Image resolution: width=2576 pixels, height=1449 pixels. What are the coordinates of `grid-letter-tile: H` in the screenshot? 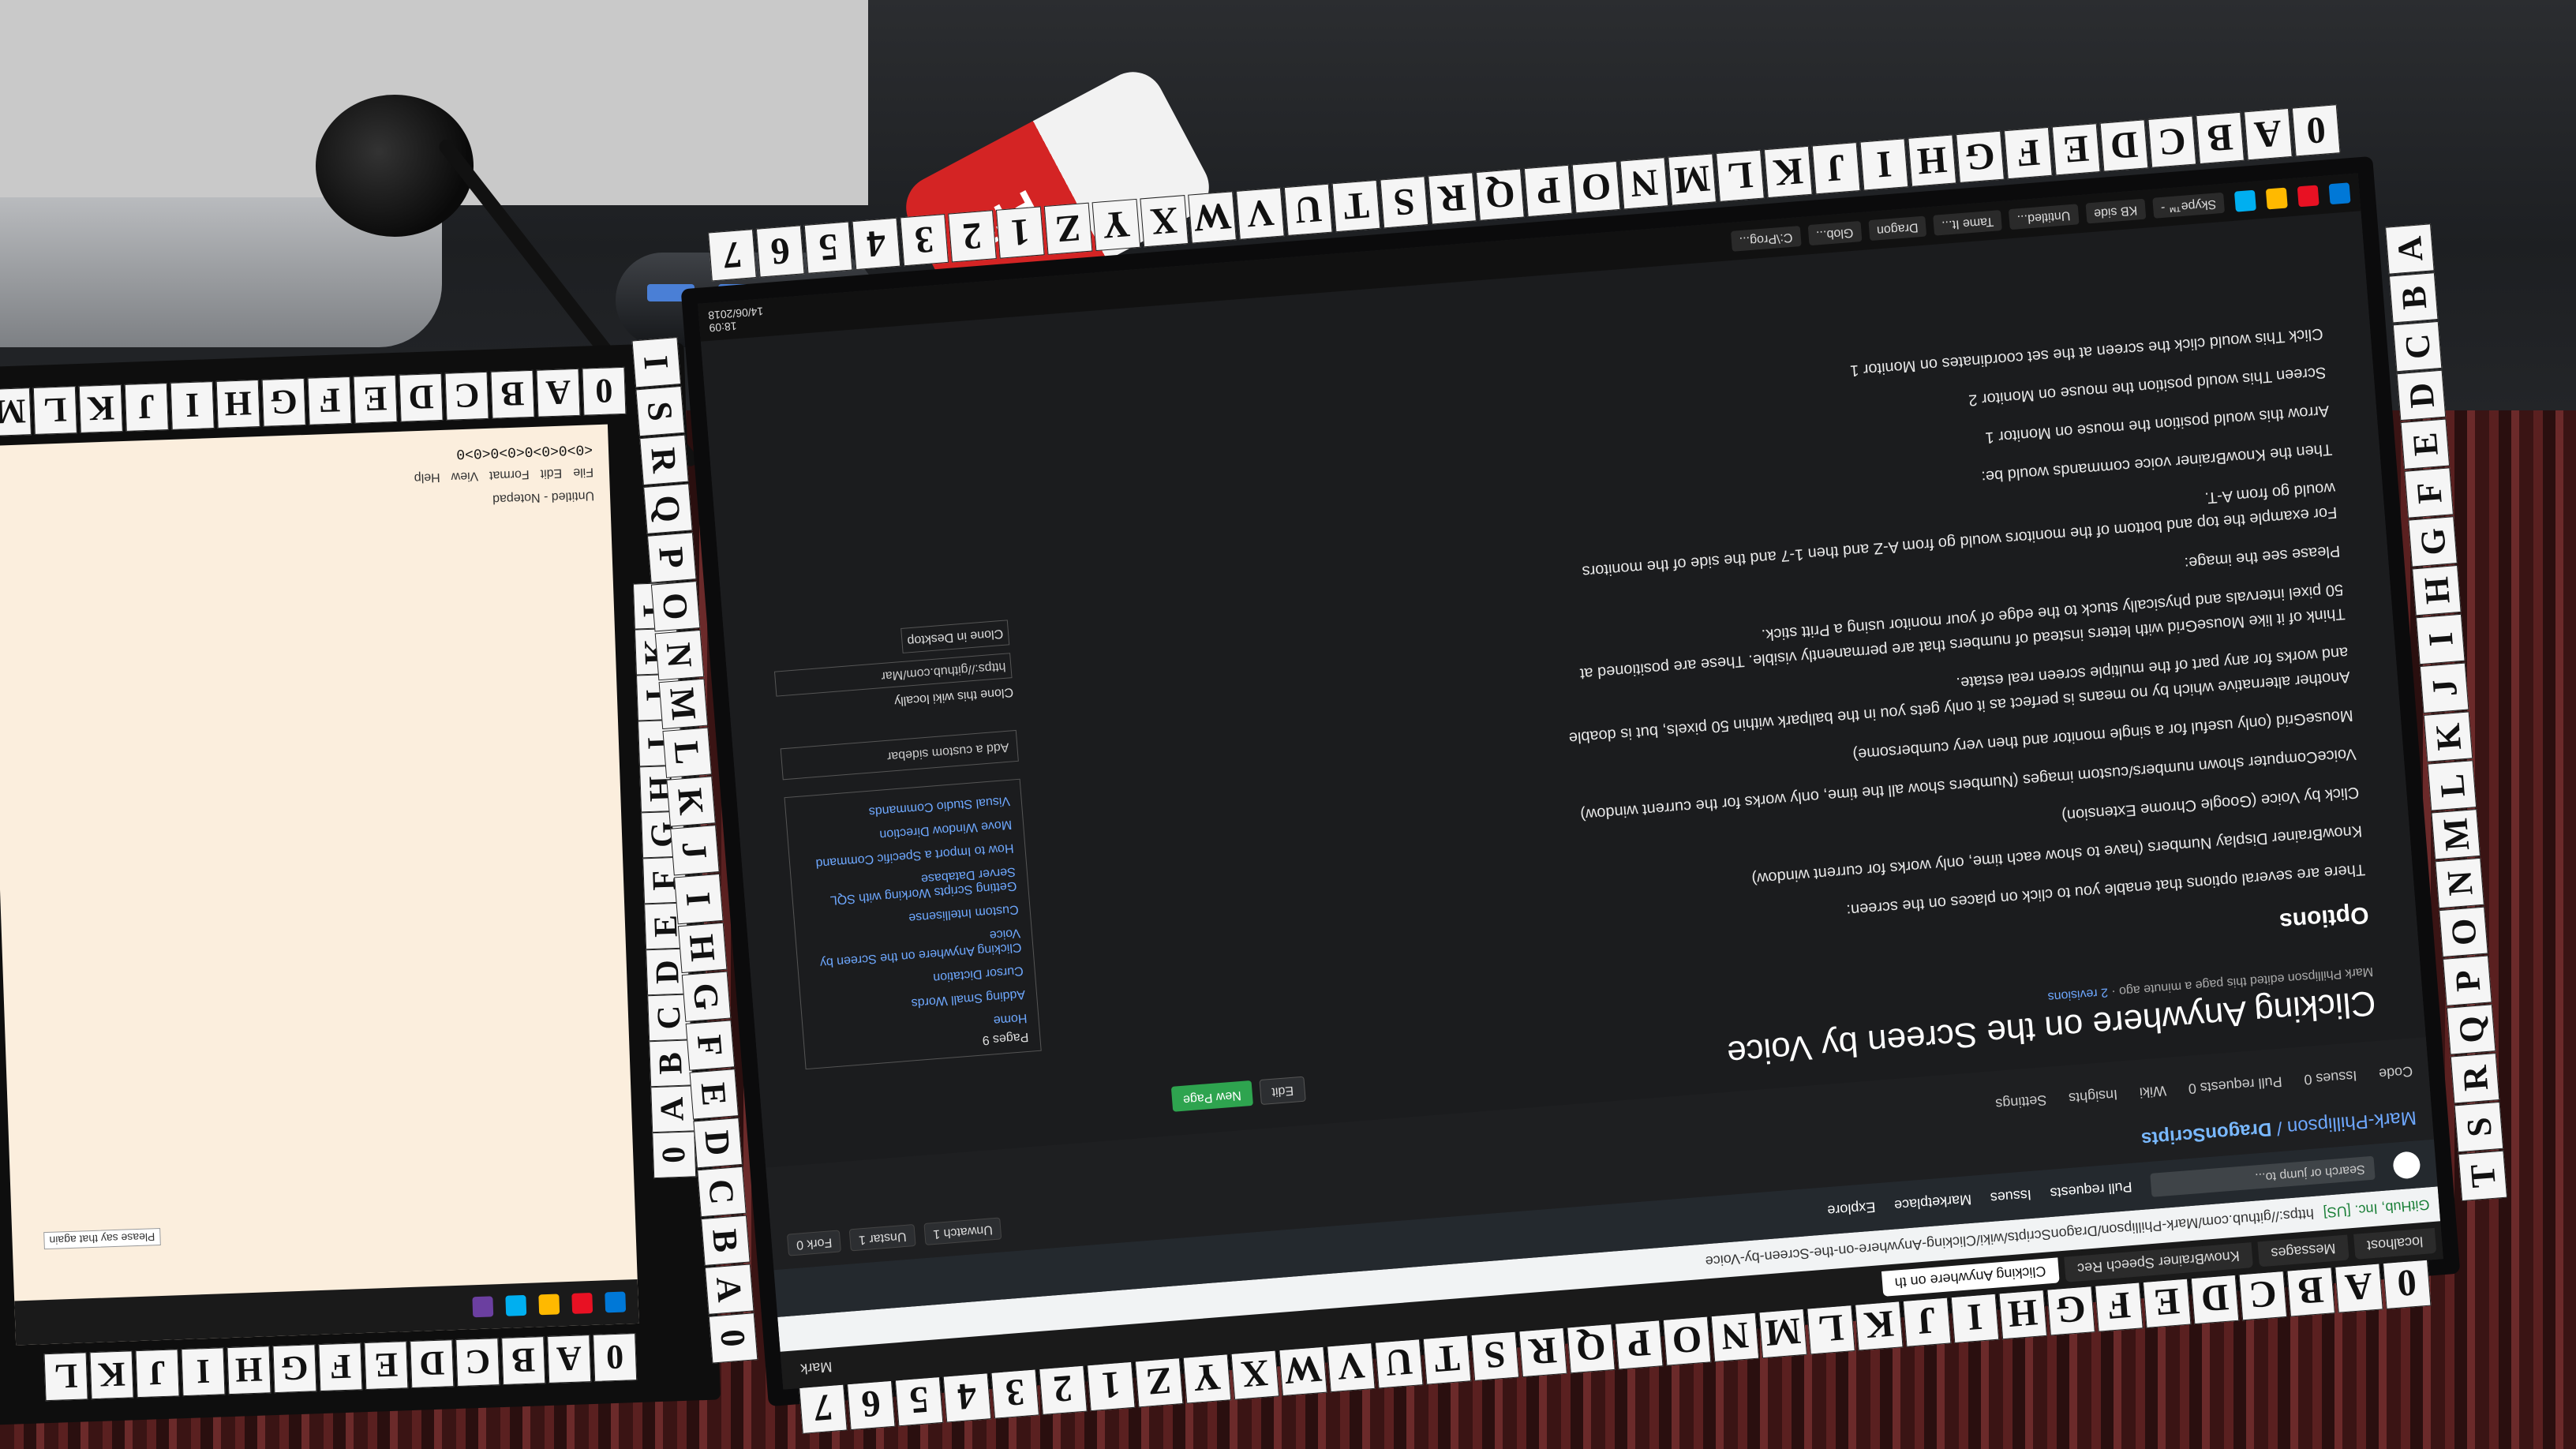 It's located at (2437, 590).